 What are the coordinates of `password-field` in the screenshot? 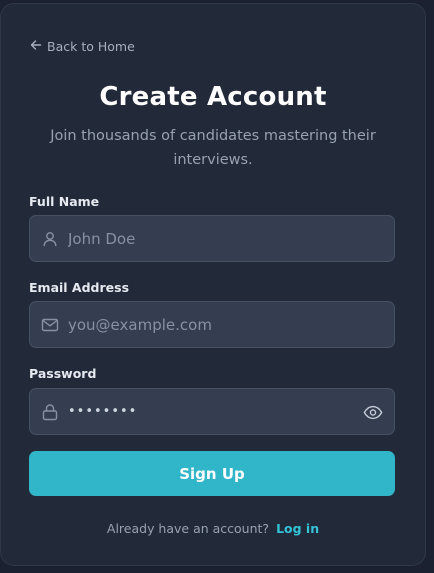 It's located at (212, 411).